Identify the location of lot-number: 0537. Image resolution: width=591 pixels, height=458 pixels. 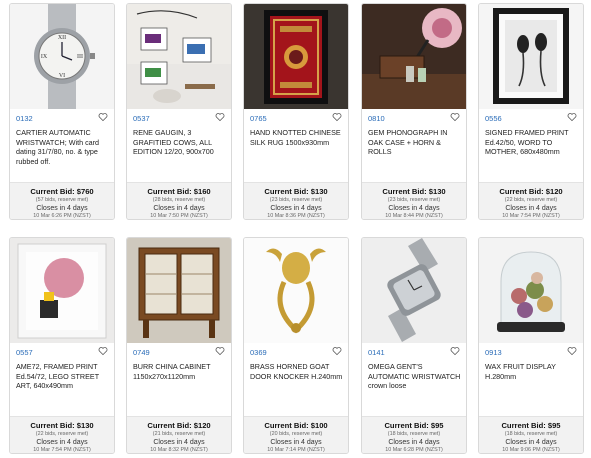
(141, 118).